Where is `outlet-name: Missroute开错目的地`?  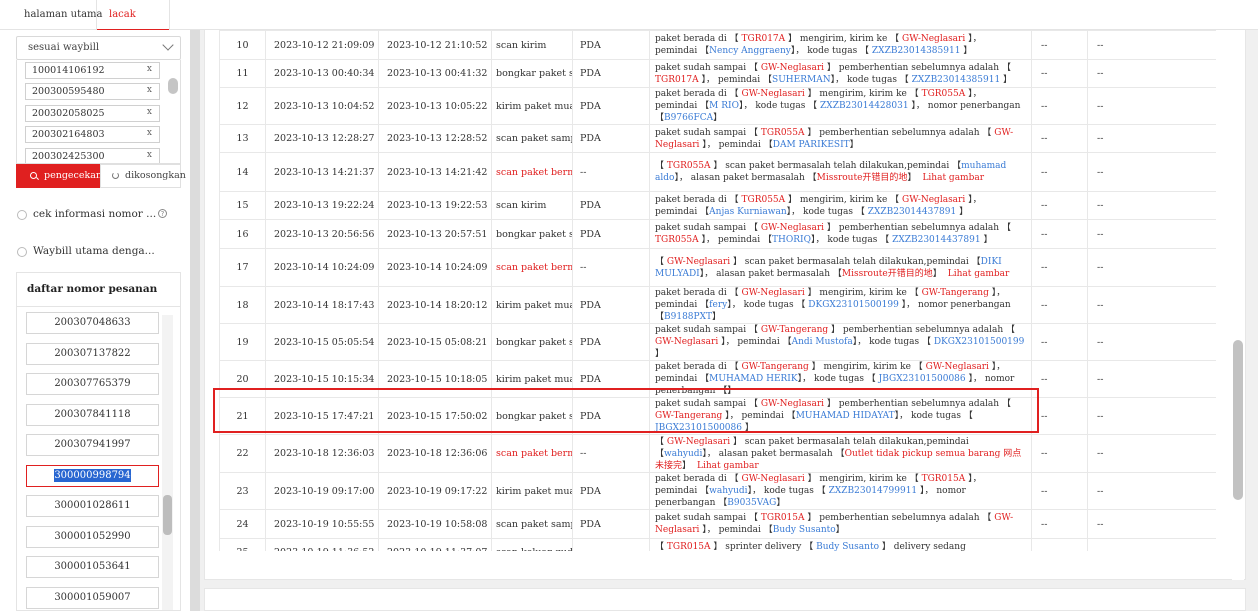 outlet-name: Missroute开错目的地 is located at coordinates (887, 273).